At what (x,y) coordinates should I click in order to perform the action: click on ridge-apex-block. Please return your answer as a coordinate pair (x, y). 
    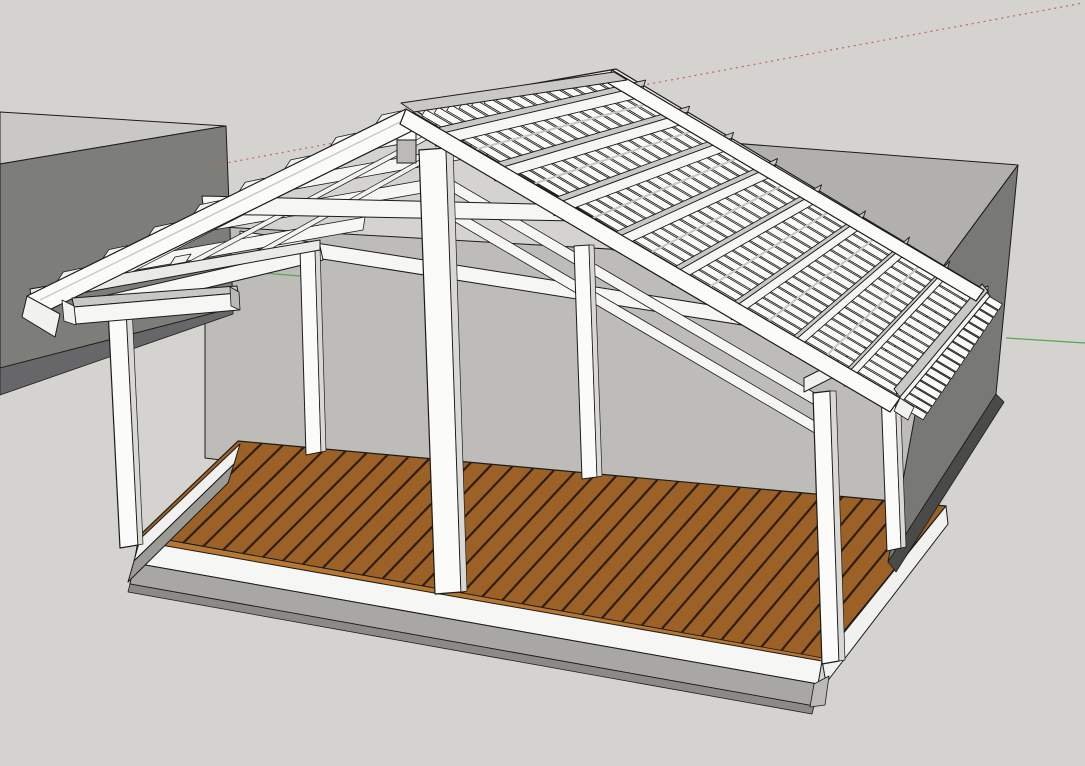
    Looking at the image, I should click on (406, 151).